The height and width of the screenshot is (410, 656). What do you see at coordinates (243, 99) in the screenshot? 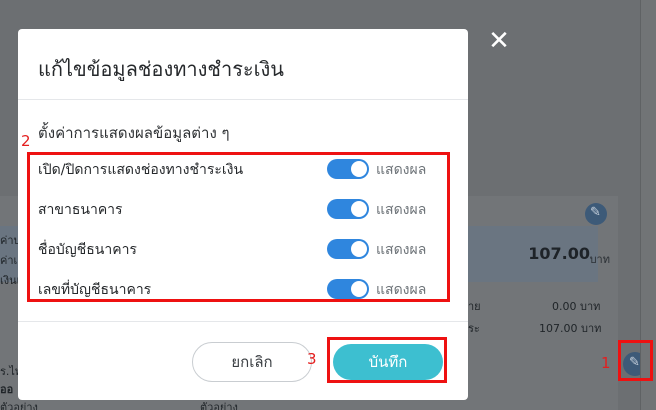
I see `header-divider` at bounding box center [243, 99].